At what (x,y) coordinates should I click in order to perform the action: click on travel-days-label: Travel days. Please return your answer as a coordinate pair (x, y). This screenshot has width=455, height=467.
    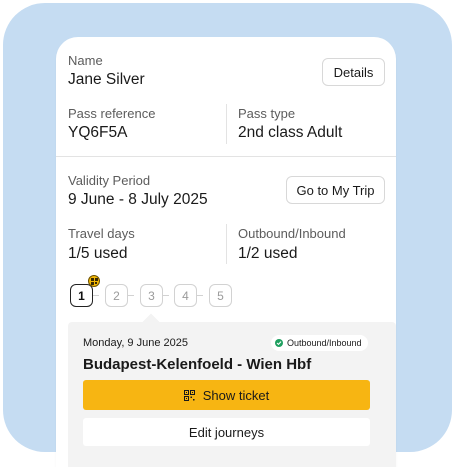
    Looking at the image, I should click on (101, 233).